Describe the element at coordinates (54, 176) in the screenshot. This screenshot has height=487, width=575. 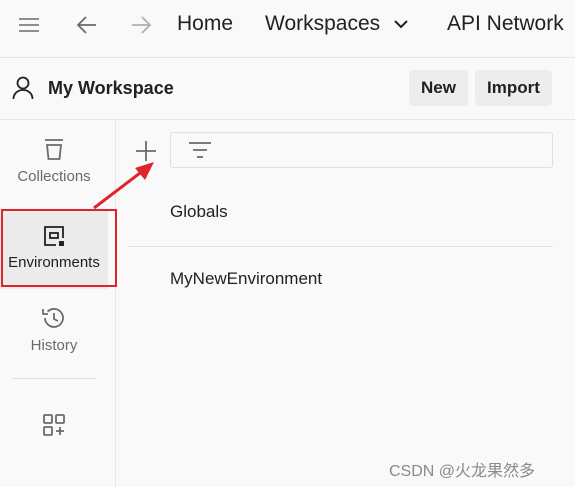
I see `sidebar-item-label: Collections` at that location.